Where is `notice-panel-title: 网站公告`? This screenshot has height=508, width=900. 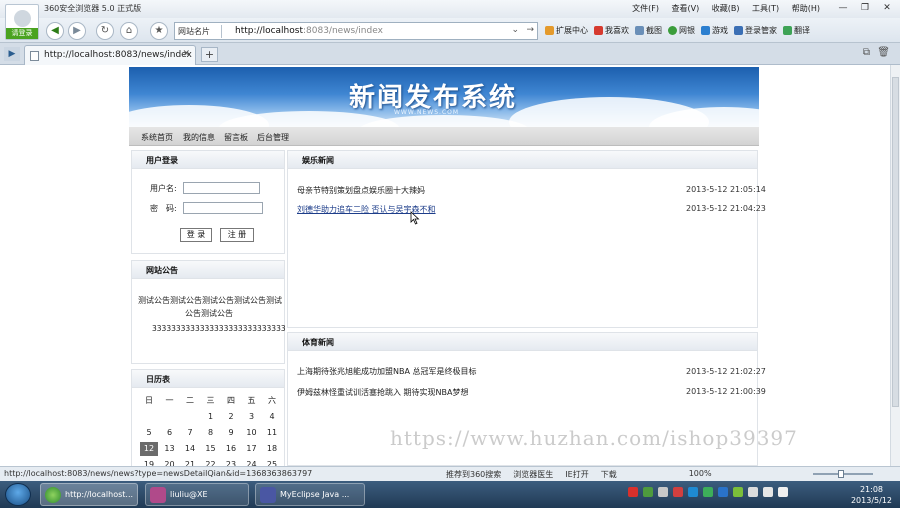 notice-panel-title: 网站公告 is located at coordinates (162, 270).